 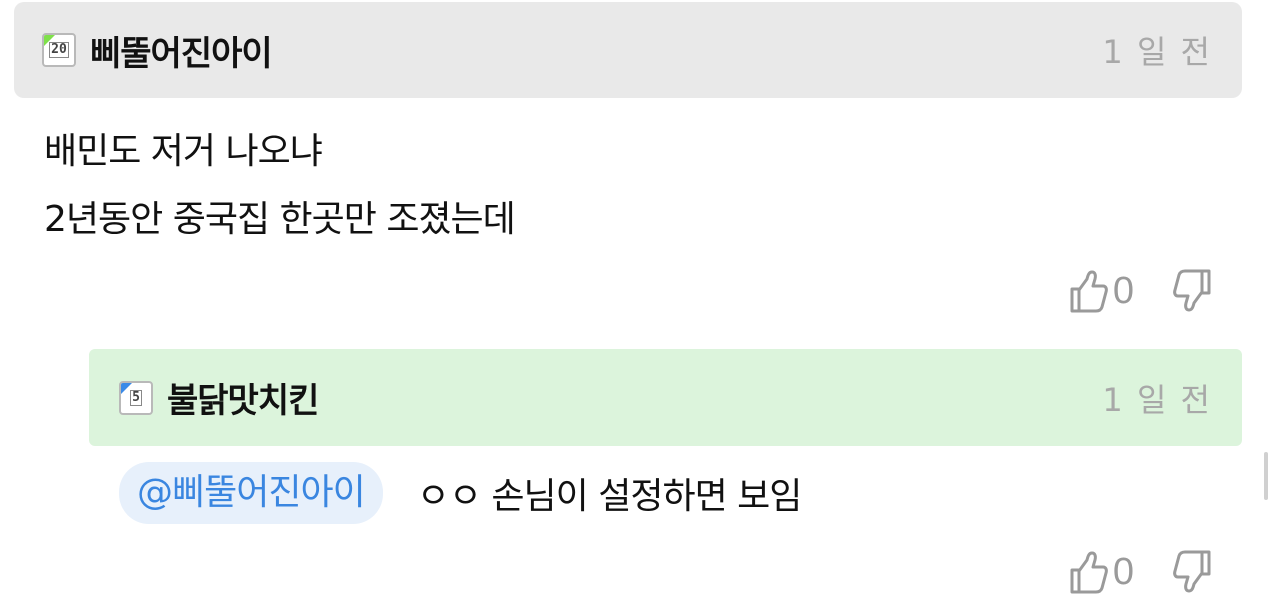 What do you see at coordinates (243, 397) in the screenshot?
I see `reply-author: 불닭맛치킨` at bounding box center [243, 397].